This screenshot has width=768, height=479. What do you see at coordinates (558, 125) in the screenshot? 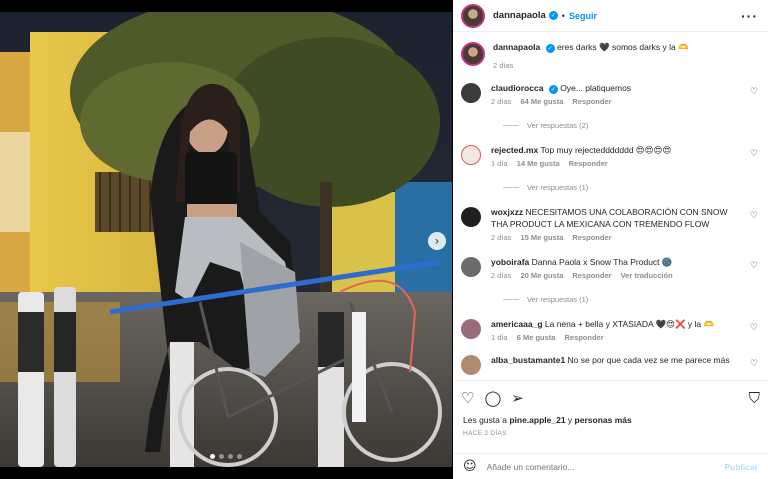
I see `view-replies-label: Ver respuestas (2)` at bounding box center [558, 125].